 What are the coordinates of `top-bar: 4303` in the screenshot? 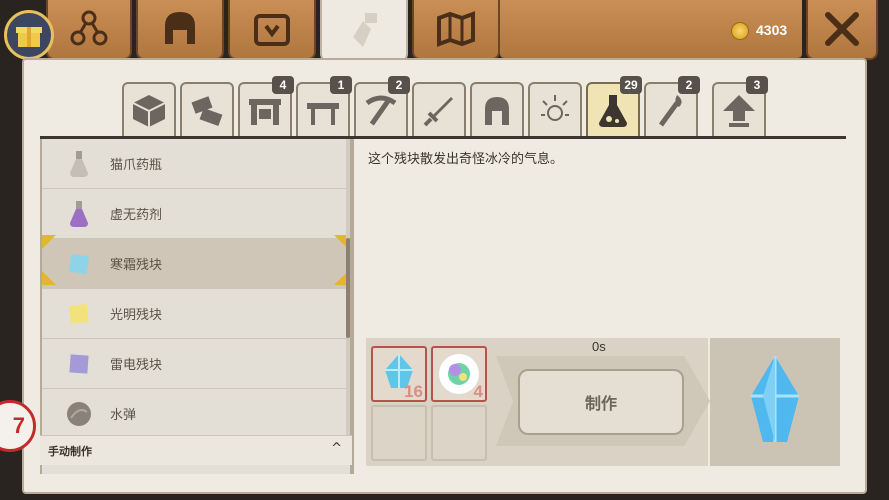 It's located at (444, 31).